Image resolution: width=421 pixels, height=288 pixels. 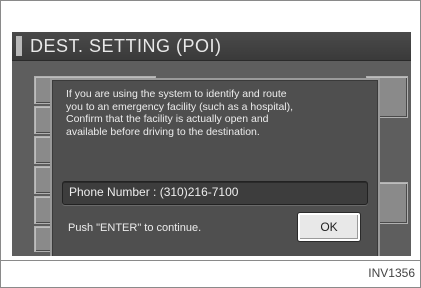 What do you see at coordinates (135, 228) in the screenshot?
I see `instruction-text: Push "ENTER" to continue.` at bounding box center [135, 228].